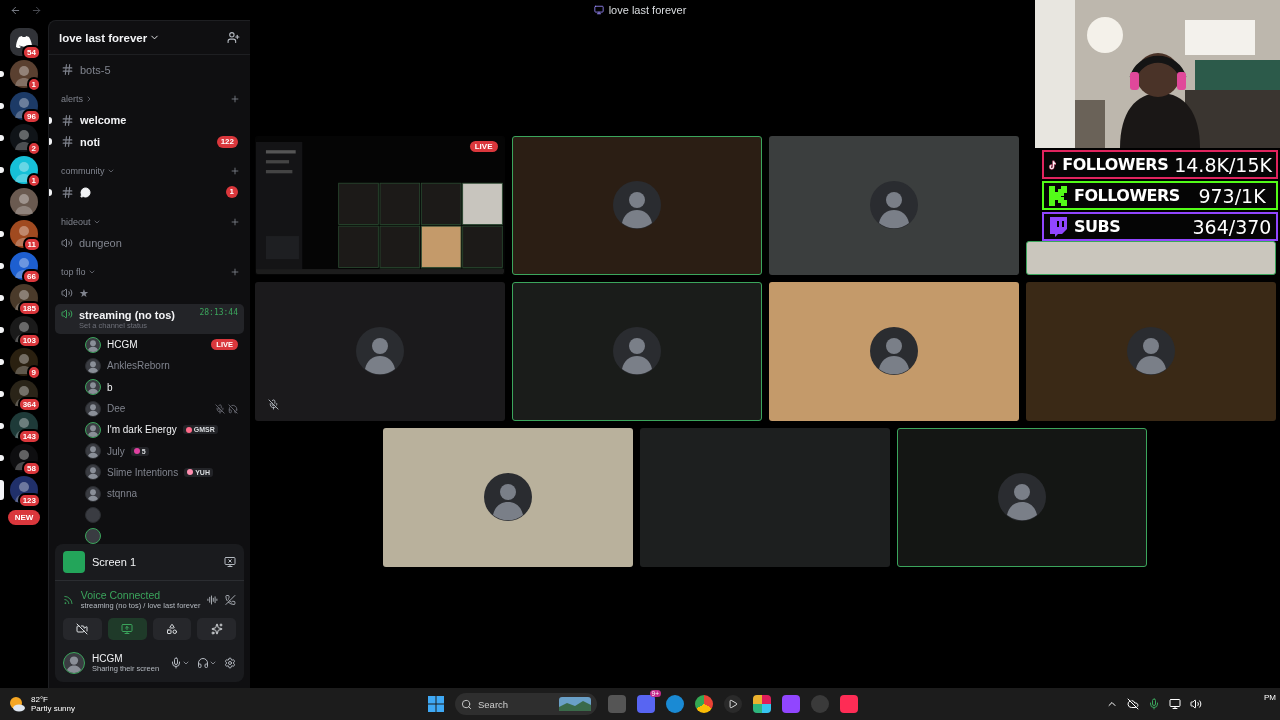  Describe the element at coordinates (149, 243) in the screenshot. I see `voice-channel: dungeon` at that location.